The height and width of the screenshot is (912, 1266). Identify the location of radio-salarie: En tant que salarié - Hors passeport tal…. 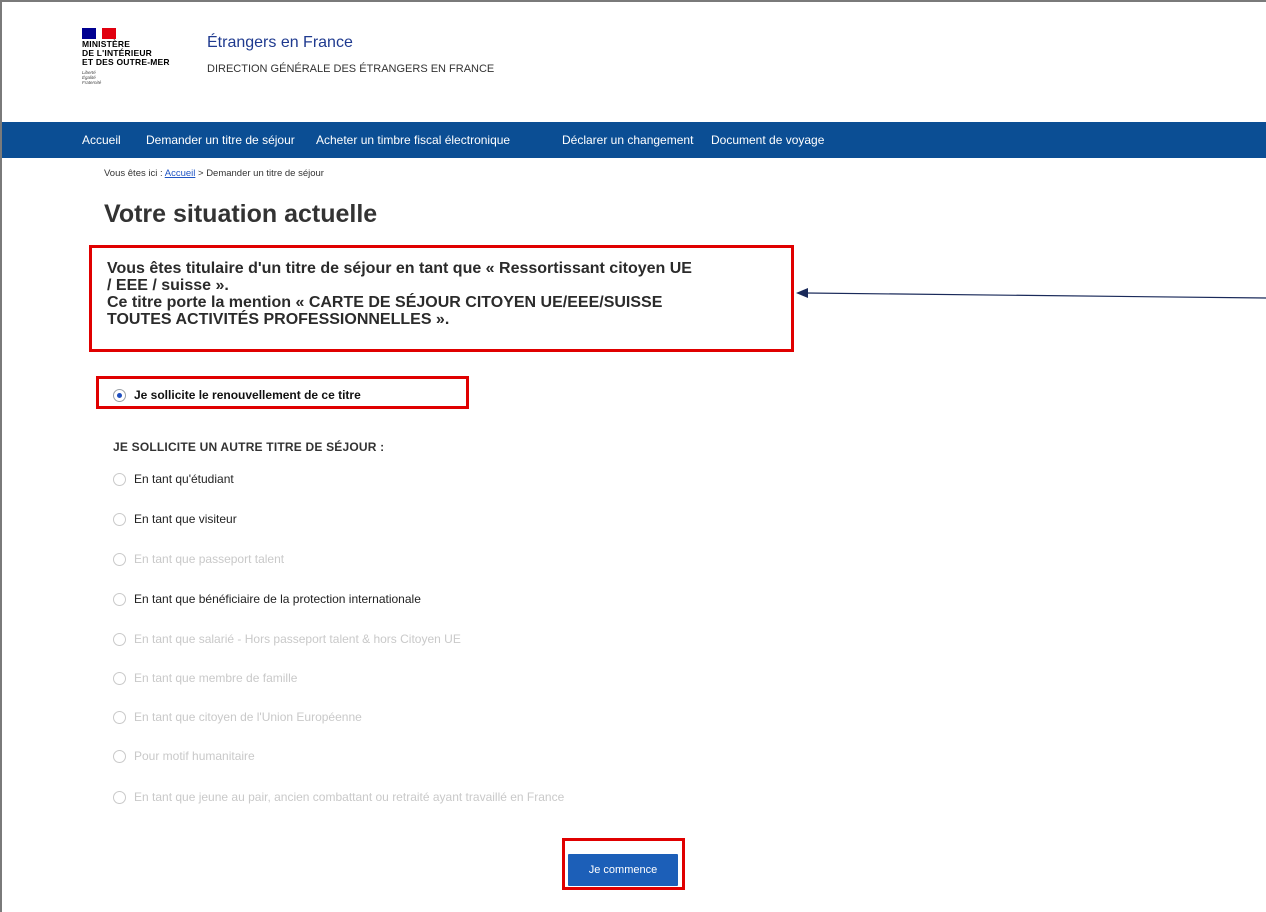
(287, 639).